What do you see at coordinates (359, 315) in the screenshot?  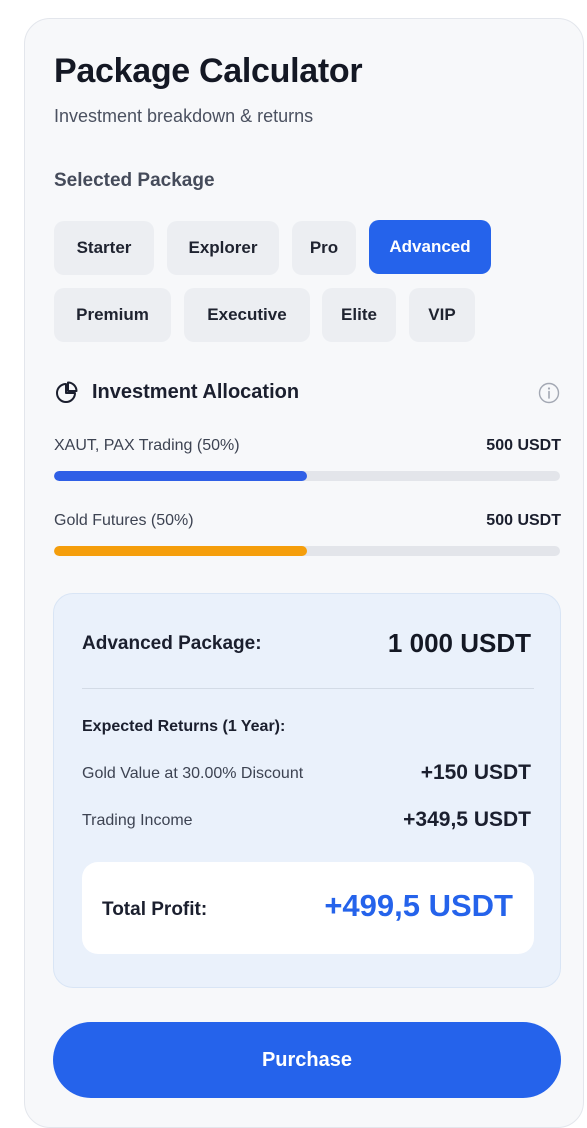 I see `package-option-elite: Elite` at bounding box center [359, 315].